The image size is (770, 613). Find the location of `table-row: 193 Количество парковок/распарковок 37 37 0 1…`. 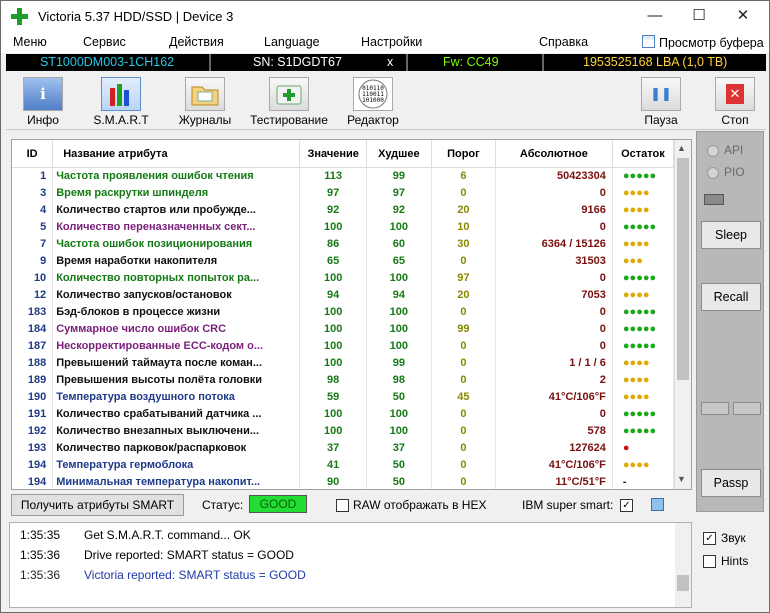

table-row: 193 Количество парковок/распарковок 37 37 0 1… is located at coordinates (343, 448).